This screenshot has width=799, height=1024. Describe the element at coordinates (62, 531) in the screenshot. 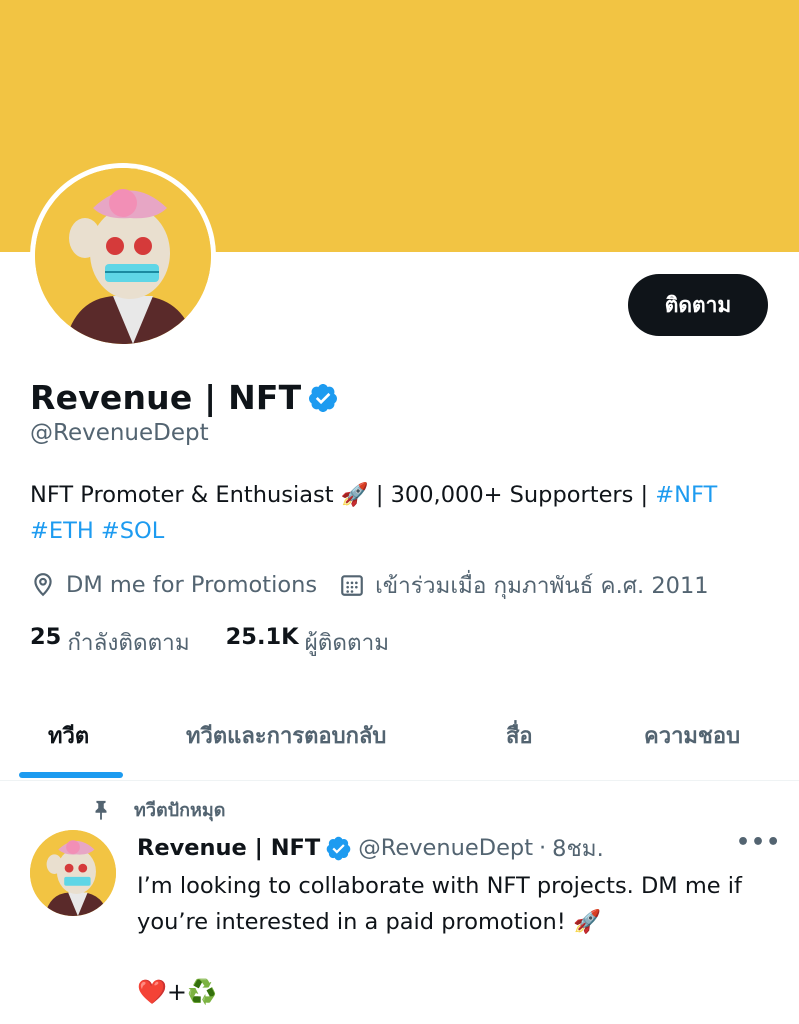

I see `hashtag-eth: #ETH` at that location.